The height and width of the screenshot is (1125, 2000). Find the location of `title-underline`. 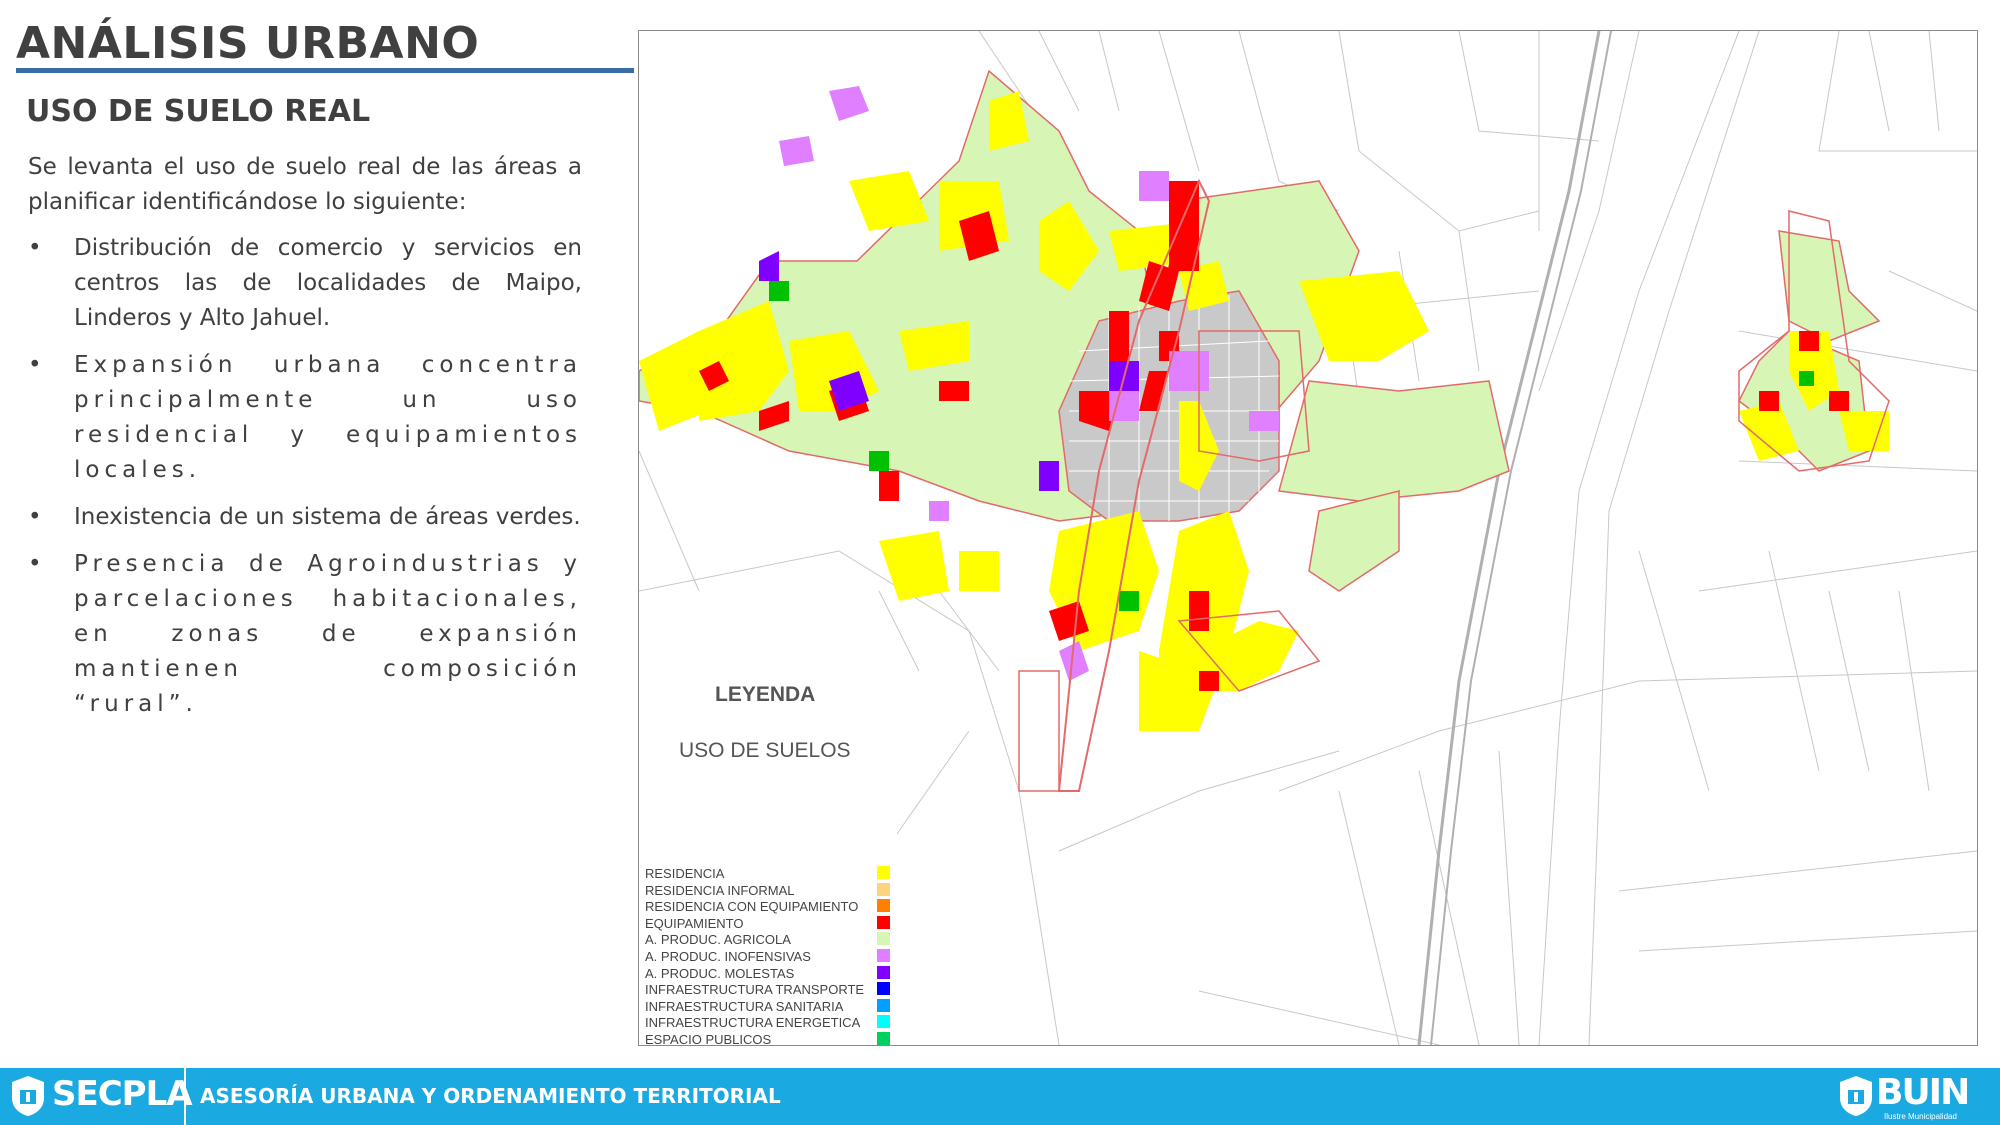

title-underline is located at coordinates (325, 70).